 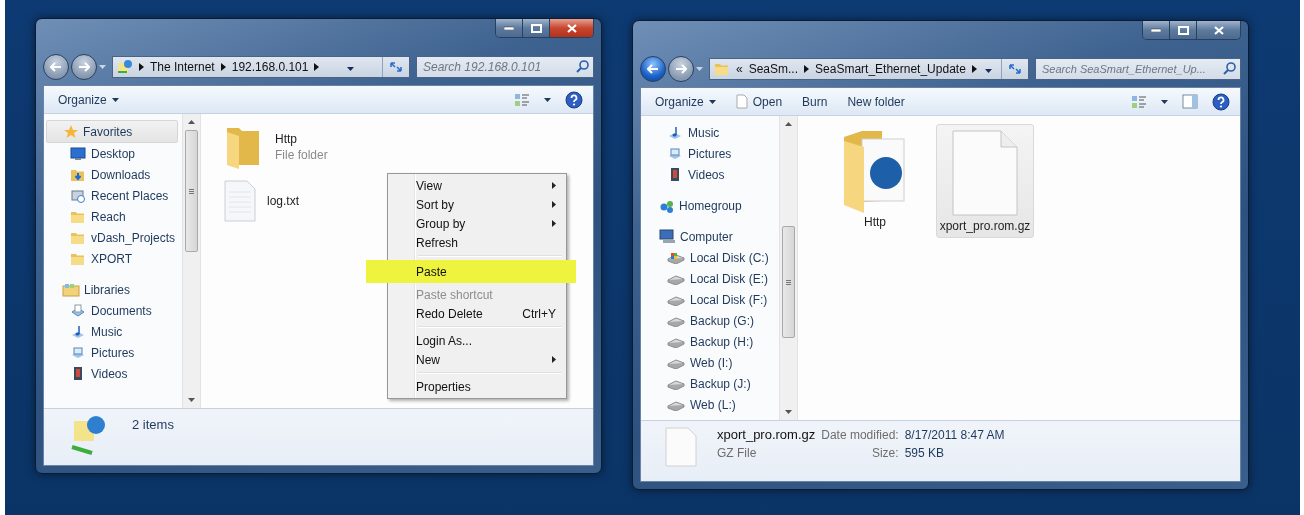 What do you see at coordinates (759, 101) in the screenshot?
I see `toolbar-button: Open` at bounding box center [759, 101].